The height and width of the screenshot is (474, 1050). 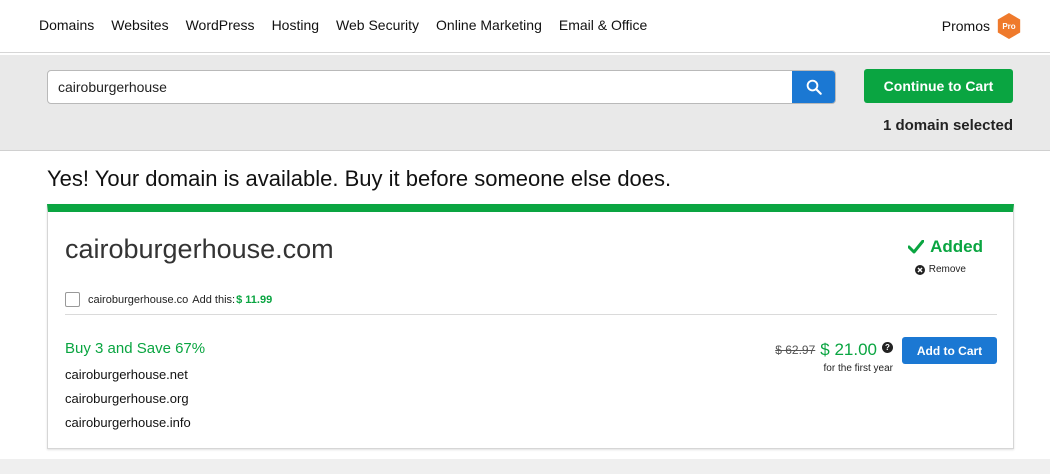 I want to click on bundle-domain-item: cairoburgerhouse.net, so click(x=126, y=374).